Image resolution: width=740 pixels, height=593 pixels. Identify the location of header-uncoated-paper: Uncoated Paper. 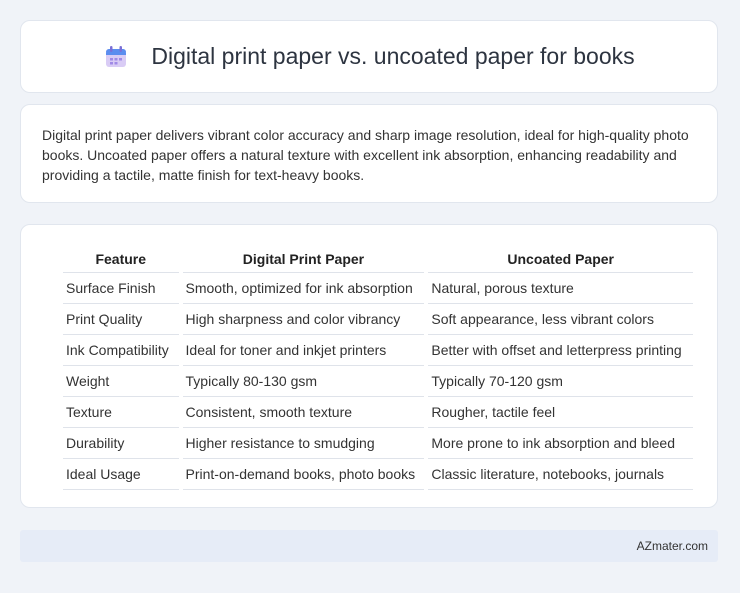
(560, 259).